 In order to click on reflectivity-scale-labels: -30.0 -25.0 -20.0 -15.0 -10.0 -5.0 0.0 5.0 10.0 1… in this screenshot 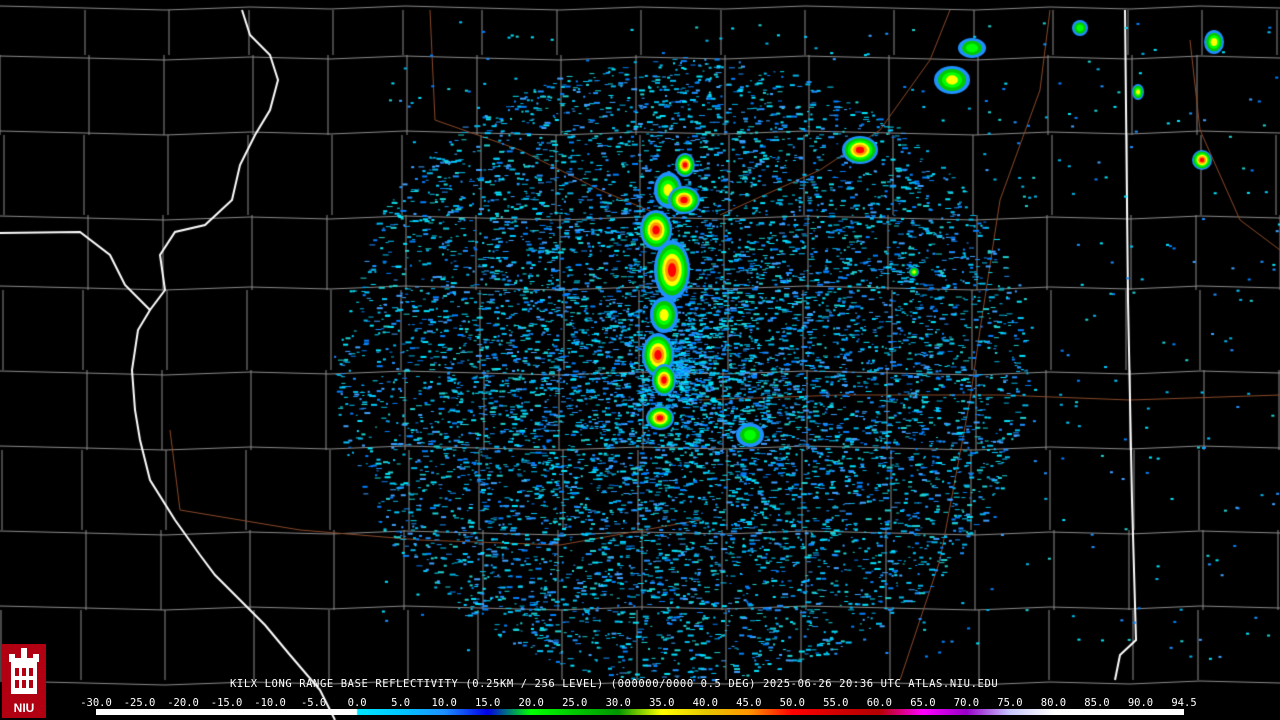, I will do `click(638, 703)`.